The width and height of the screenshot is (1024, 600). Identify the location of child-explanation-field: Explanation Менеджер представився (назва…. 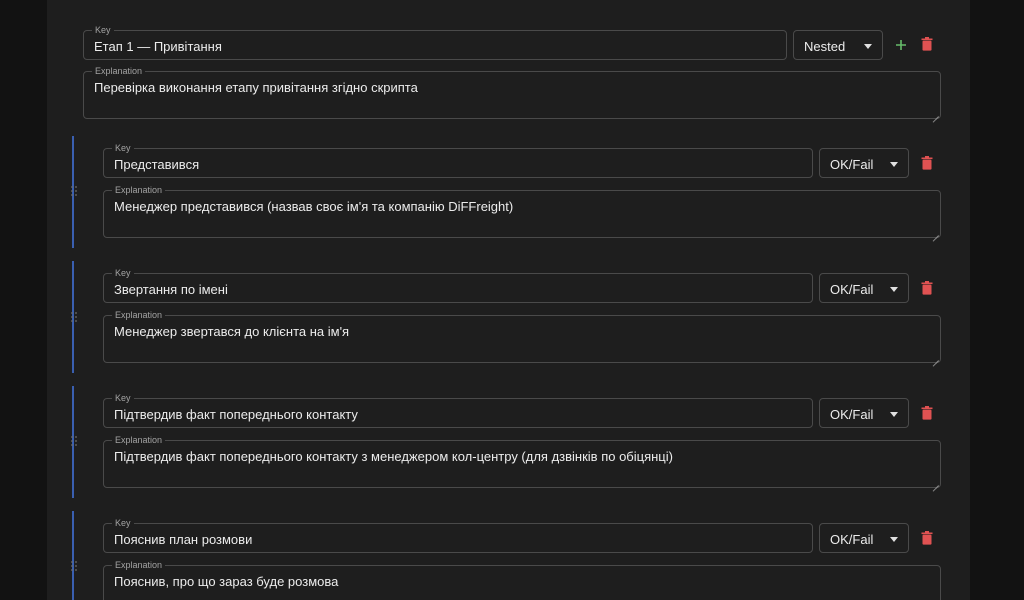
(522, 211).